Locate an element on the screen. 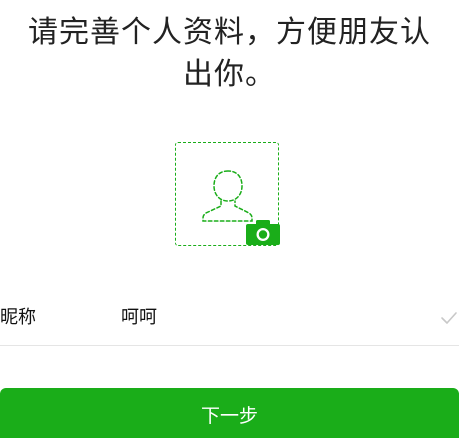  check-icon is located at coordinates (449, 318).